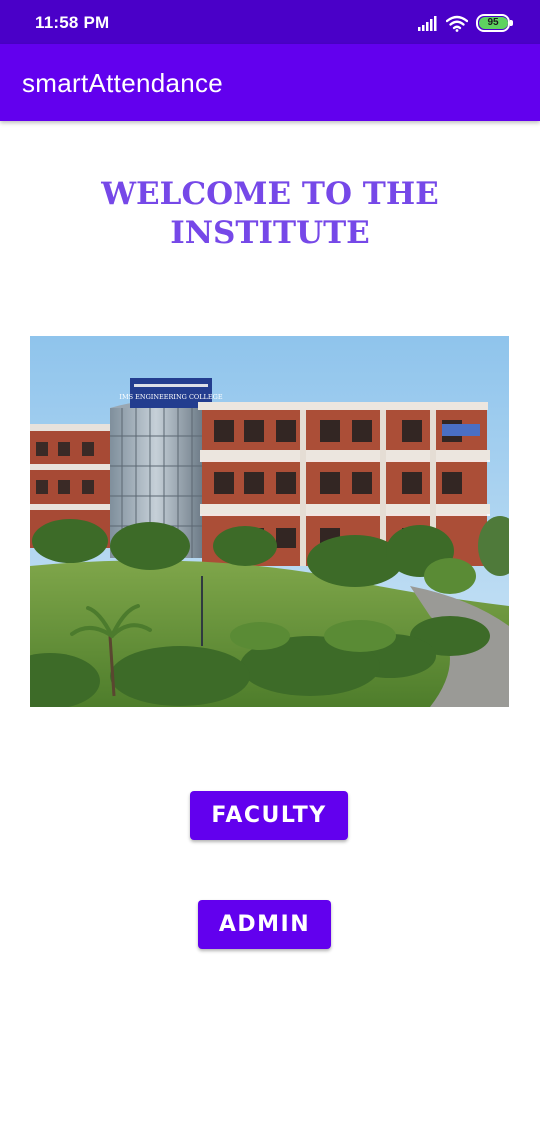 The height and width of the screenshot is (1123, 540). I want to click on app-bar: smartAttendance, so click(270, 82).